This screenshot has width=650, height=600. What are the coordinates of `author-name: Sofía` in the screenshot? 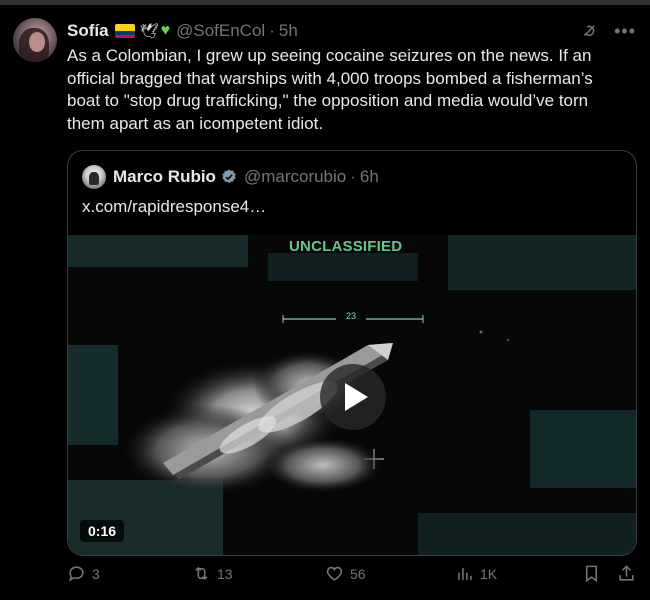 It's located at (88, 31).